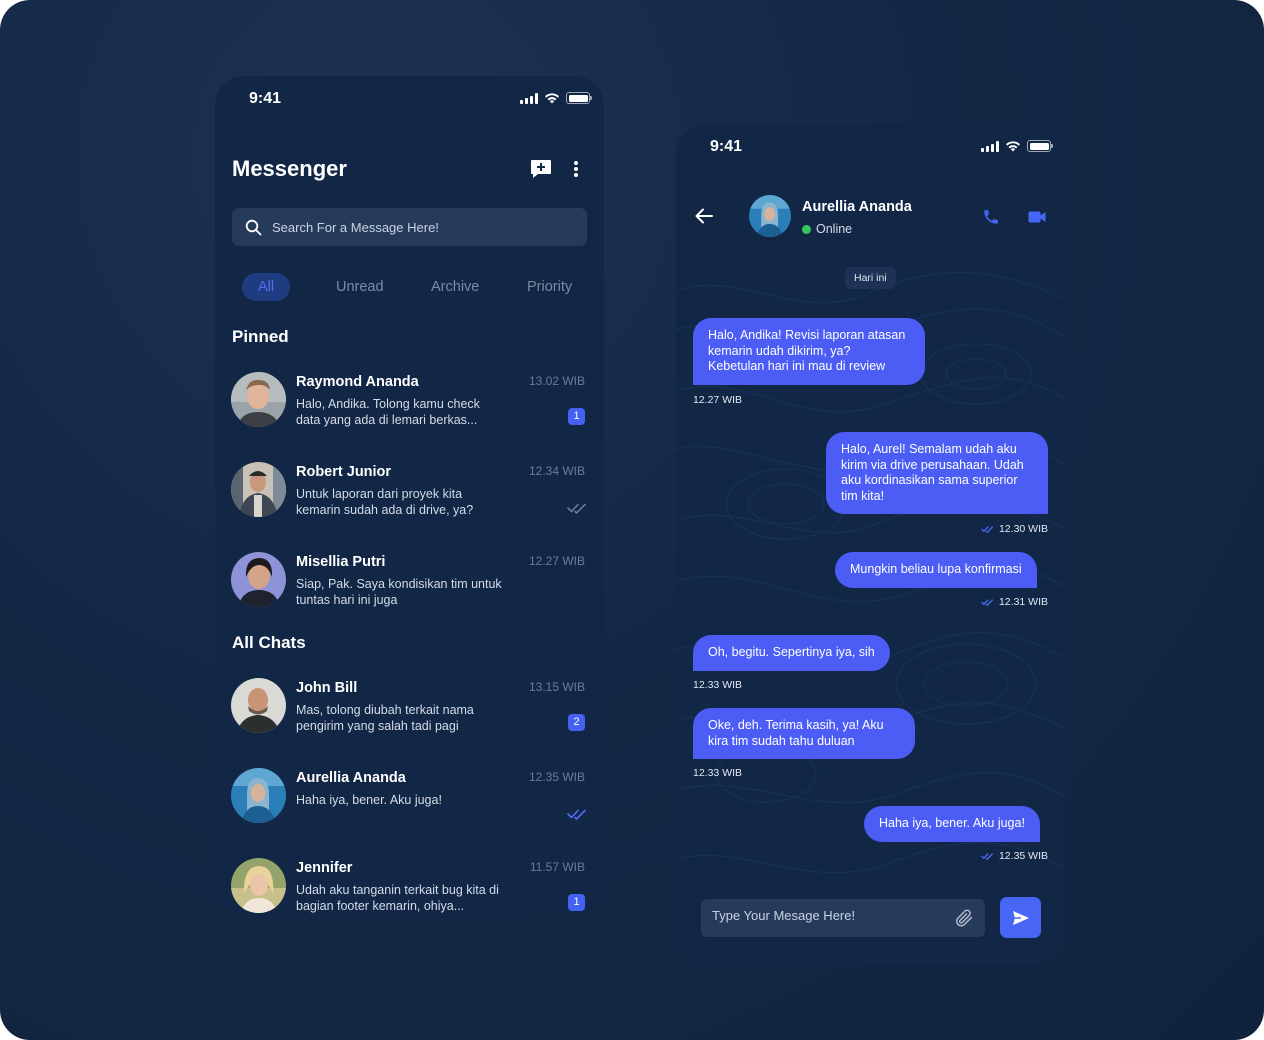 The width and height of the screenshot is (1264, 1040). I want to click on pinned-section-title: Pinned, so click(260, 336).